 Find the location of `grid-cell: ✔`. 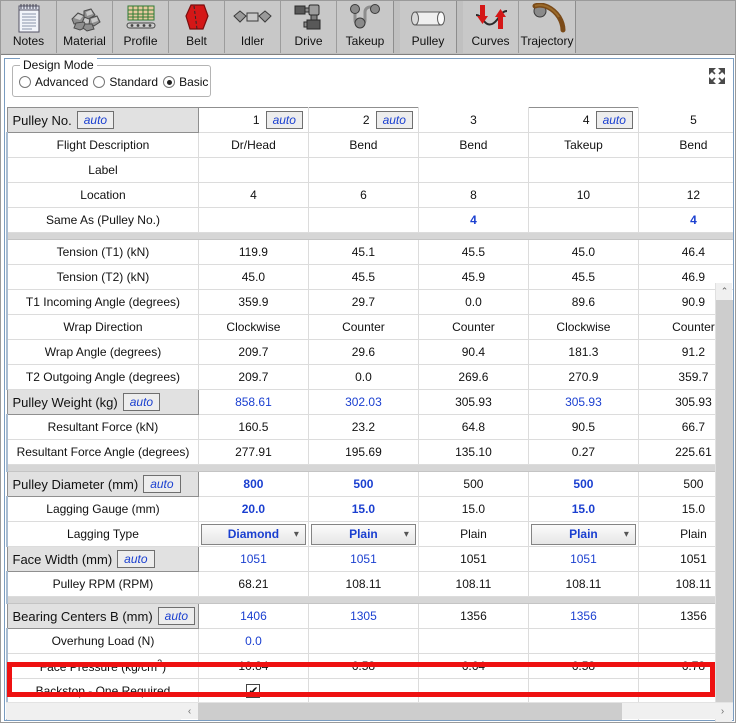

grid-cell: ✔ is located at coordinates (253, 691).